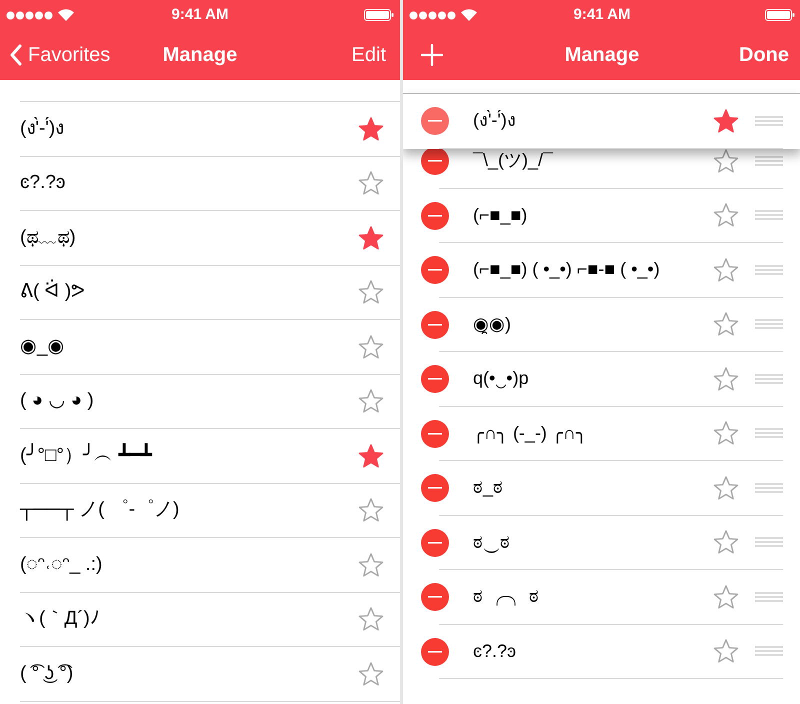  What do you see at coordinates (566, 270) in the screenshot?
I see `emoticon-text: (⌐■_■) ( •_•) ⌐■-■ ( •_•)` at bounding box center [566, 270].